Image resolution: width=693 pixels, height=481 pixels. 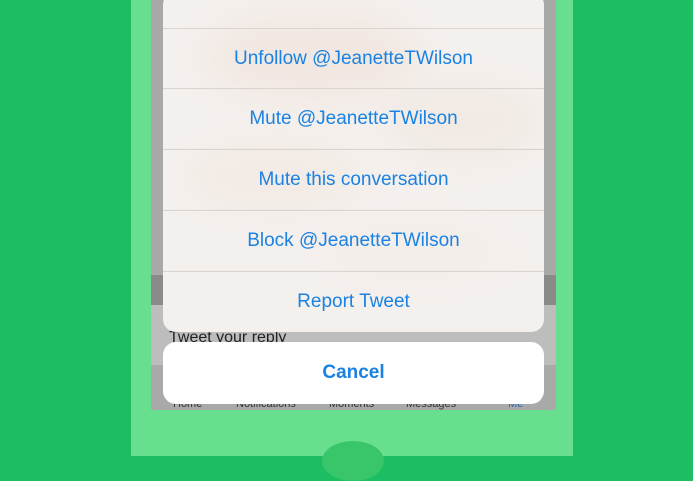 I want to click on report-tweet-button: Report Tweet, so click(x=353, y=301).